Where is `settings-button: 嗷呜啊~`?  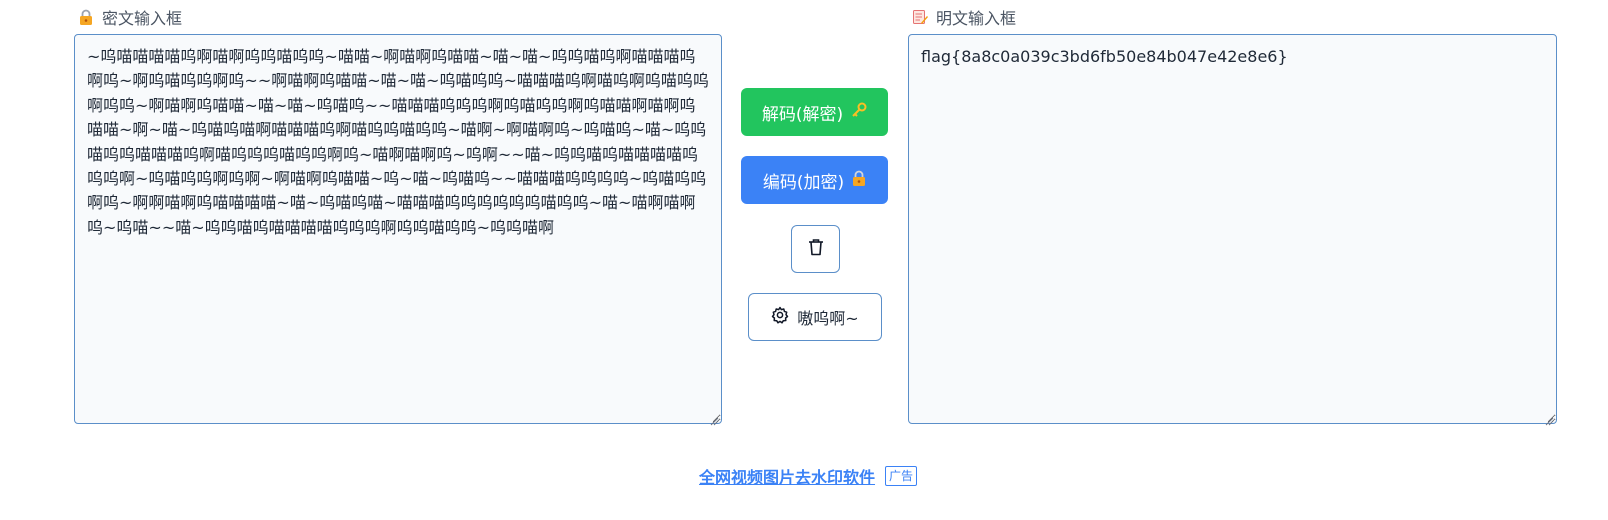
settings-button: 嗷呜啊~ is located at coordinates (815, 317).